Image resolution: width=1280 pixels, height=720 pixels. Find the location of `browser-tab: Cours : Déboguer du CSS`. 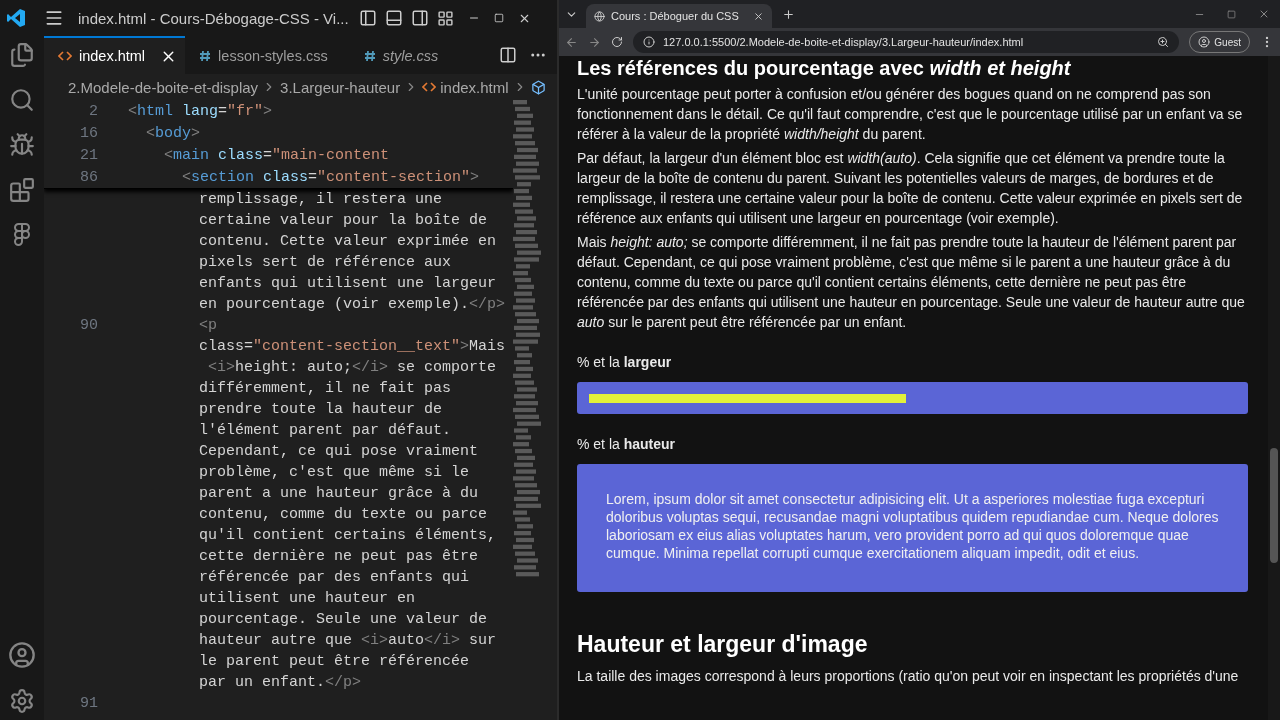

browser-tab: Cours : Déboguer du CSS is located at coordinates (679, 16).